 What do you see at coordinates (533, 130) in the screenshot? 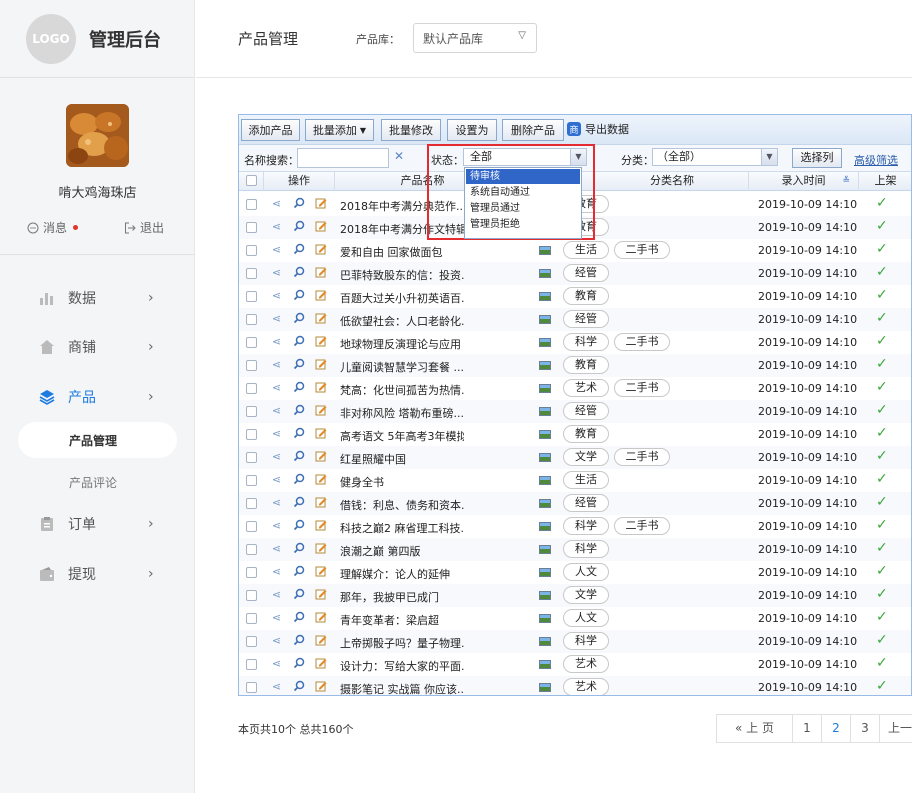
I see `delete-product-button: 删除产品` at bounding box center [533, 130].